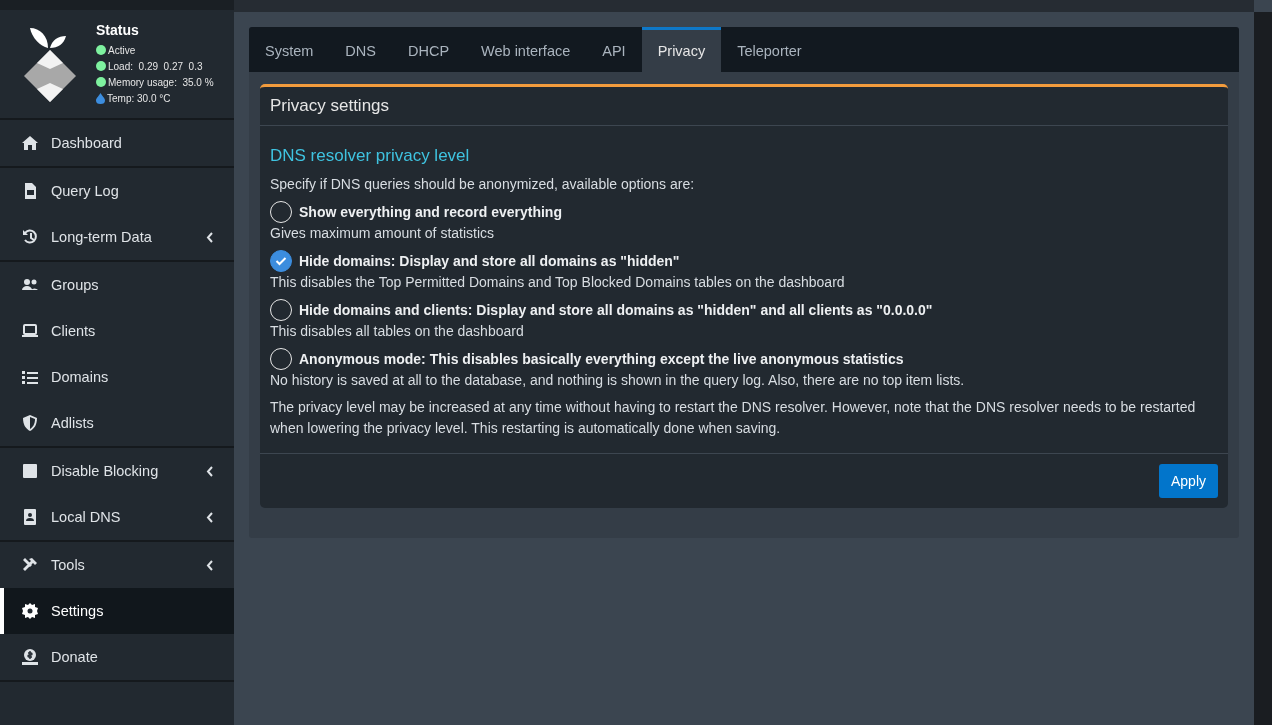 This screenshot has width=1272, height=725. I want to click on option-description: This disables all tables on the dashboard, so click(397, 331).